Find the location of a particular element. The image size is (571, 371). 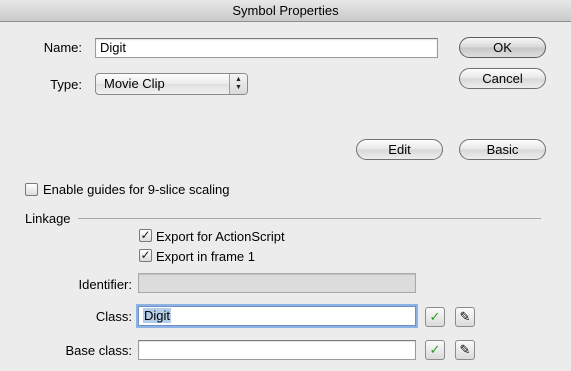

base-class-label: Base class: is located at coordinates (98, 350).